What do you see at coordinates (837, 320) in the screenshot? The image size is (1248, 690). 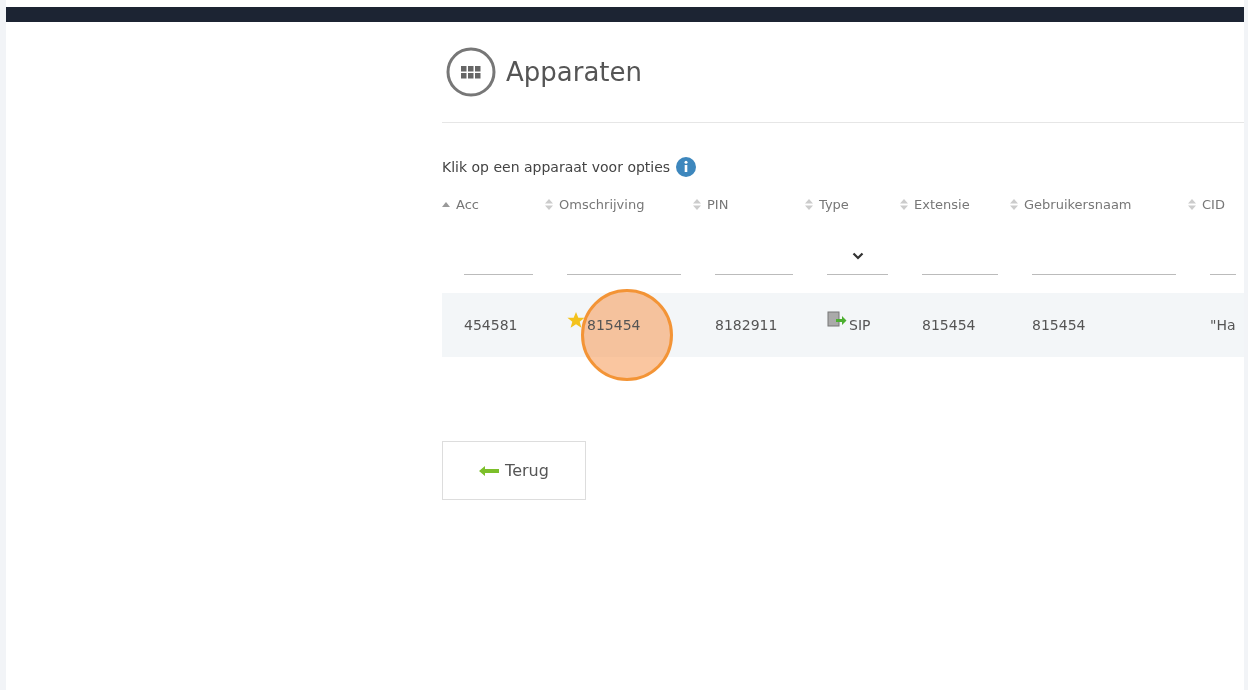 I see `document-arrow-icon` at bounding box center [837, 320].